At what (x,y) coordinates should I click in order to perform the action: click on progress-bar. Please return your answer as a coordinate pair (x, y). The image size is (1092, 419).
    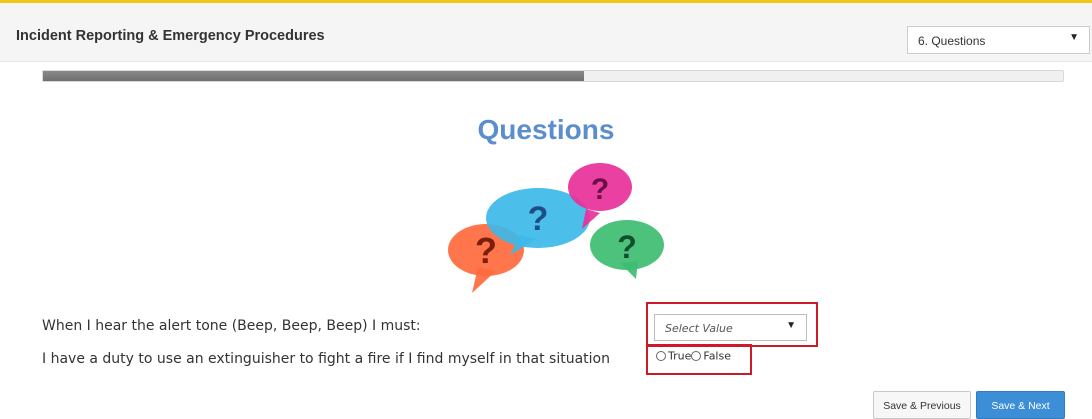
    Looking at the image, I should click on (553, 76).